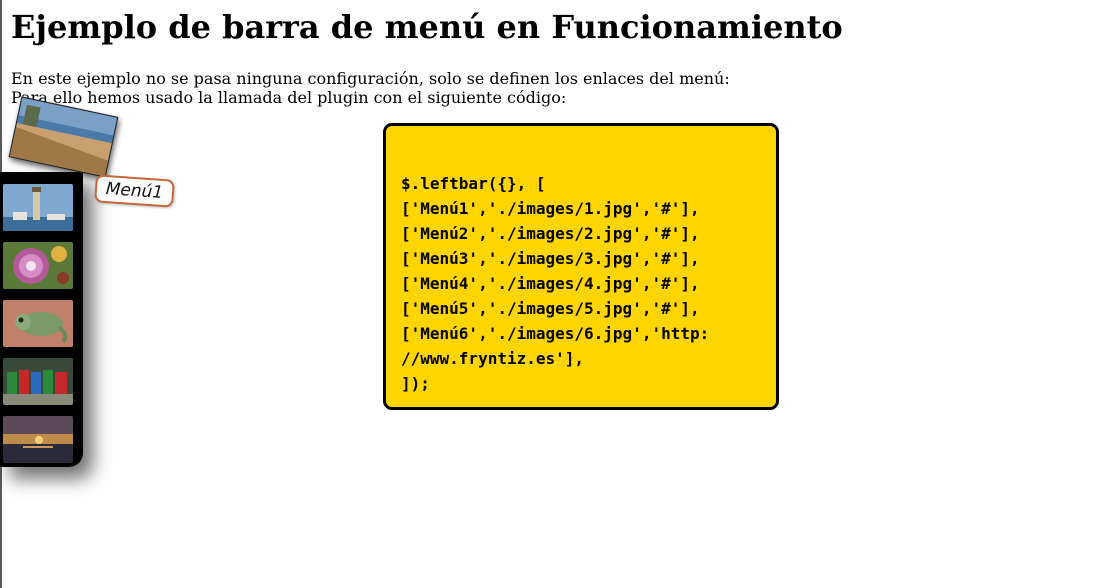 The height and width of the screenshot is (588, 1103). What do you see at coordinates (550, 233) in the screenshot?
I see `code-line: ['Menú2','./images/2.jpg','#'],` at bounding box center [550, 233].